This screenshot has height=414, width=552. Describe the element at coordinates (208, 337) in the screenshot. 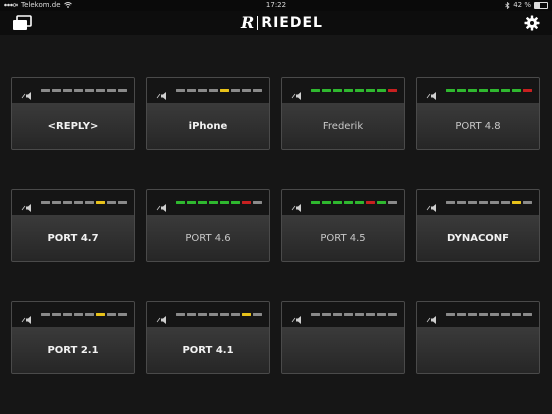

I see `key-button: PORT 4.1` at that location.